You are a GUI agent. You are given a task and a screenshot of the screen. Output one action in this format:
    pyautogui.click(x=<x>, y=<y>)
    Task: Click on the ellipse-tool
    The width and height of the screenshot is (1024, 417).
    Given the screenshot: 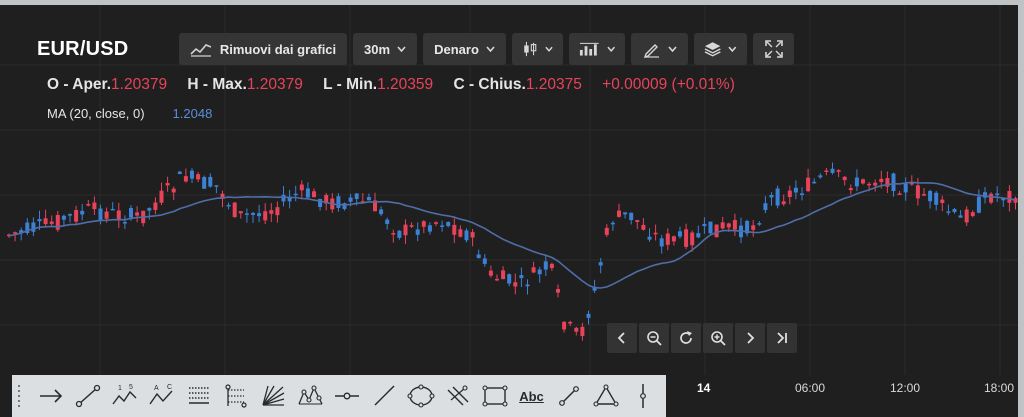 What is the action you would take?
    pyautogui.click(x=420, y=396)
    